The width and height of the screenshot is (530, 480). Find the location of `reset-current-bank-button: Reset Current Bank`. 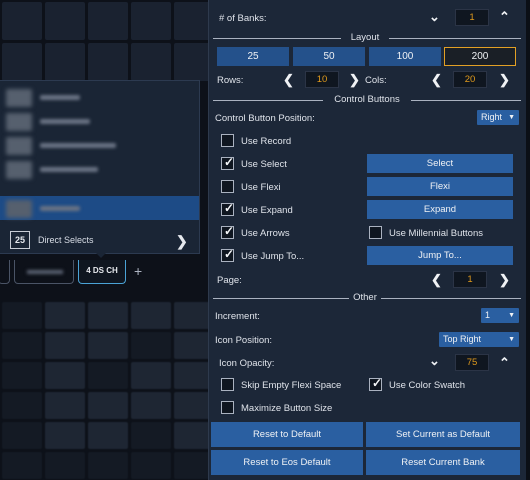

reset-current-bank-button: Reset Current Bank is located at coordinates (443, 462).